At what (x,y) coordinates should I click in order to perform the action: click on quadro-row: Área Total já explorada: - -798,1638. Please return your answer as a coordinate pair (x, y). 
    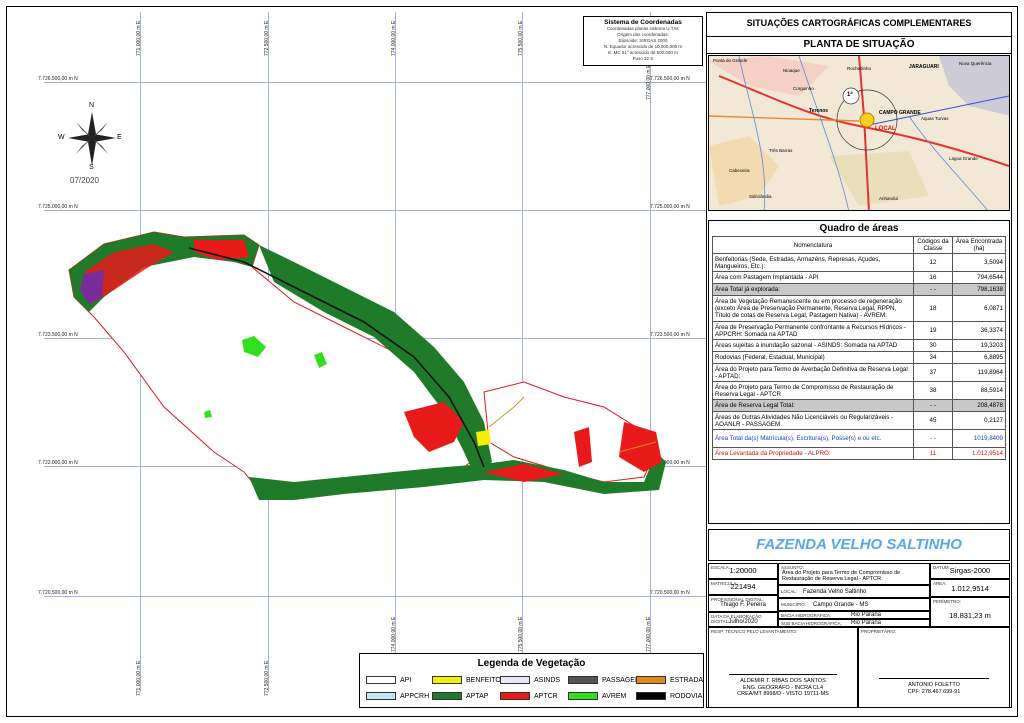
    Looking at the image, I should click on (859, 289).